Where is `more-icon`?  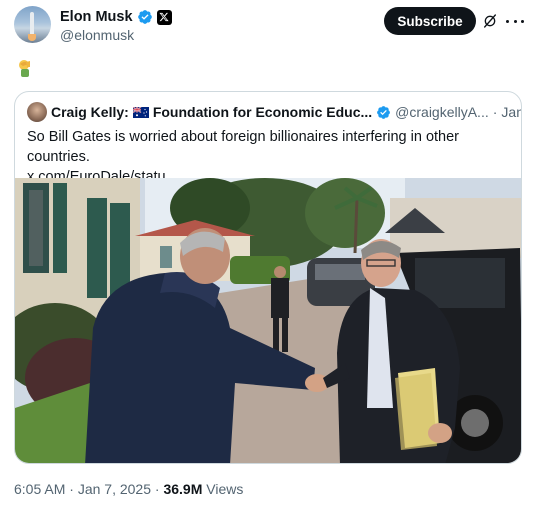 more-icon is located at coordinates (515, 21).